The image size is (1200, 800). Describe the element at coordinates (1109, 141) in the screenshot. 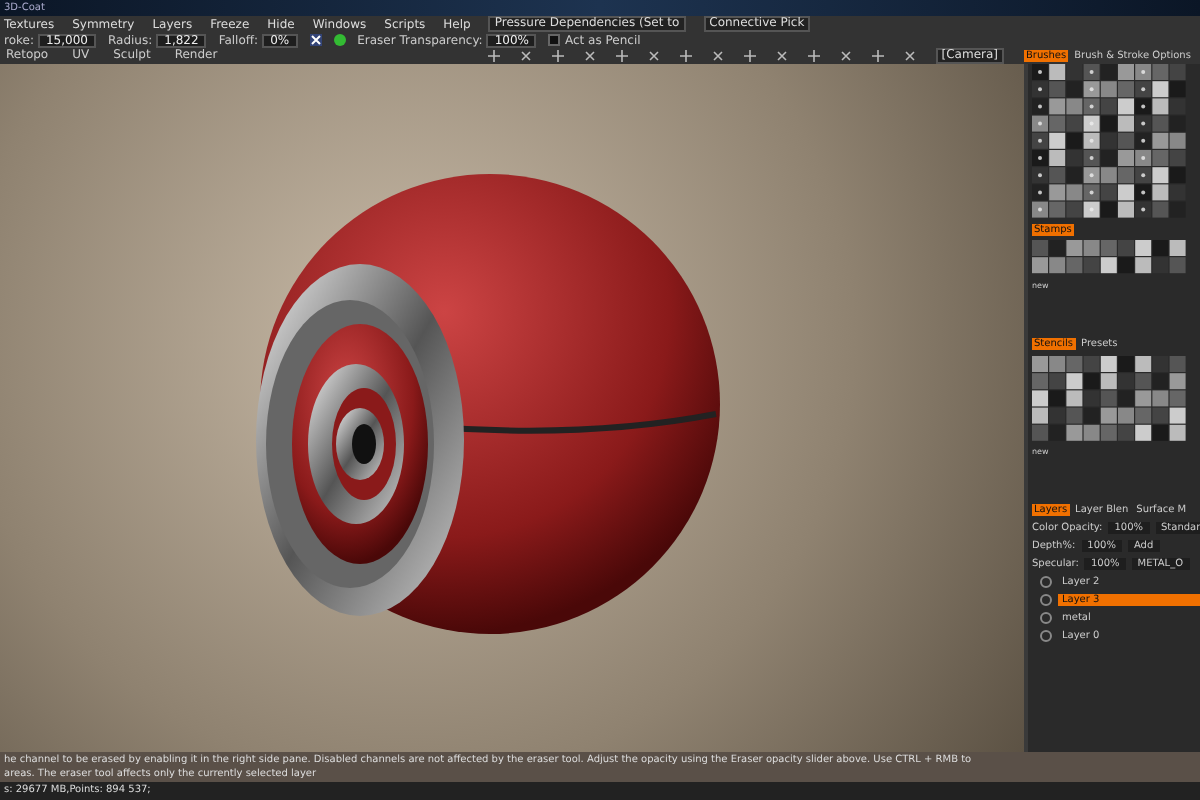

I see `brush-grid` at that location.